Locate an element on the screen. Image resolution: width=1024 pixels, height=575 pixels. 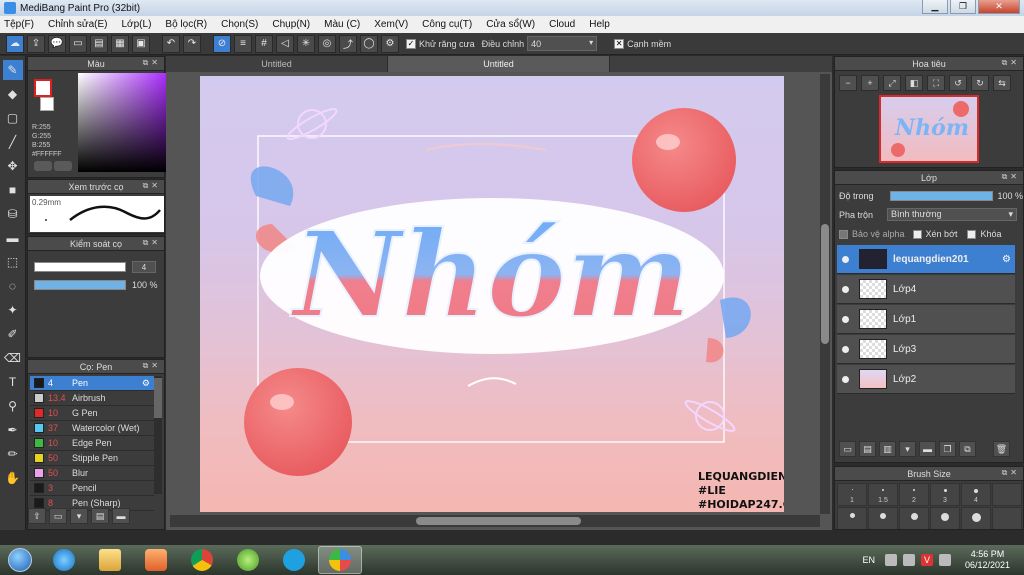
menu-capture: Chụp(N) is located at coordinates (291, 24).